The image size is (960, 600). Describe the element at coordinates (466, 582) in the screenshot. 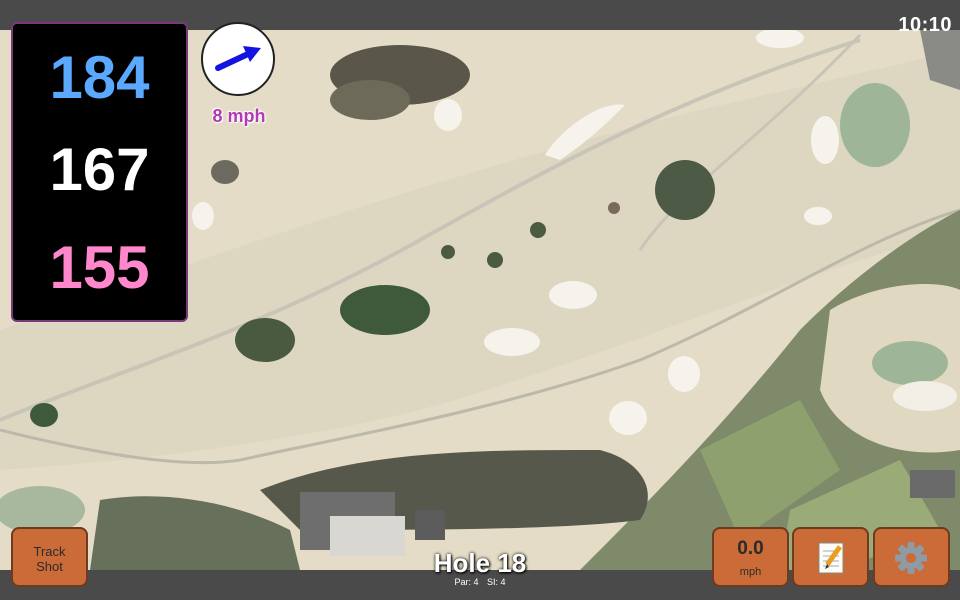

I see `par-label: Par: 4` at that location.